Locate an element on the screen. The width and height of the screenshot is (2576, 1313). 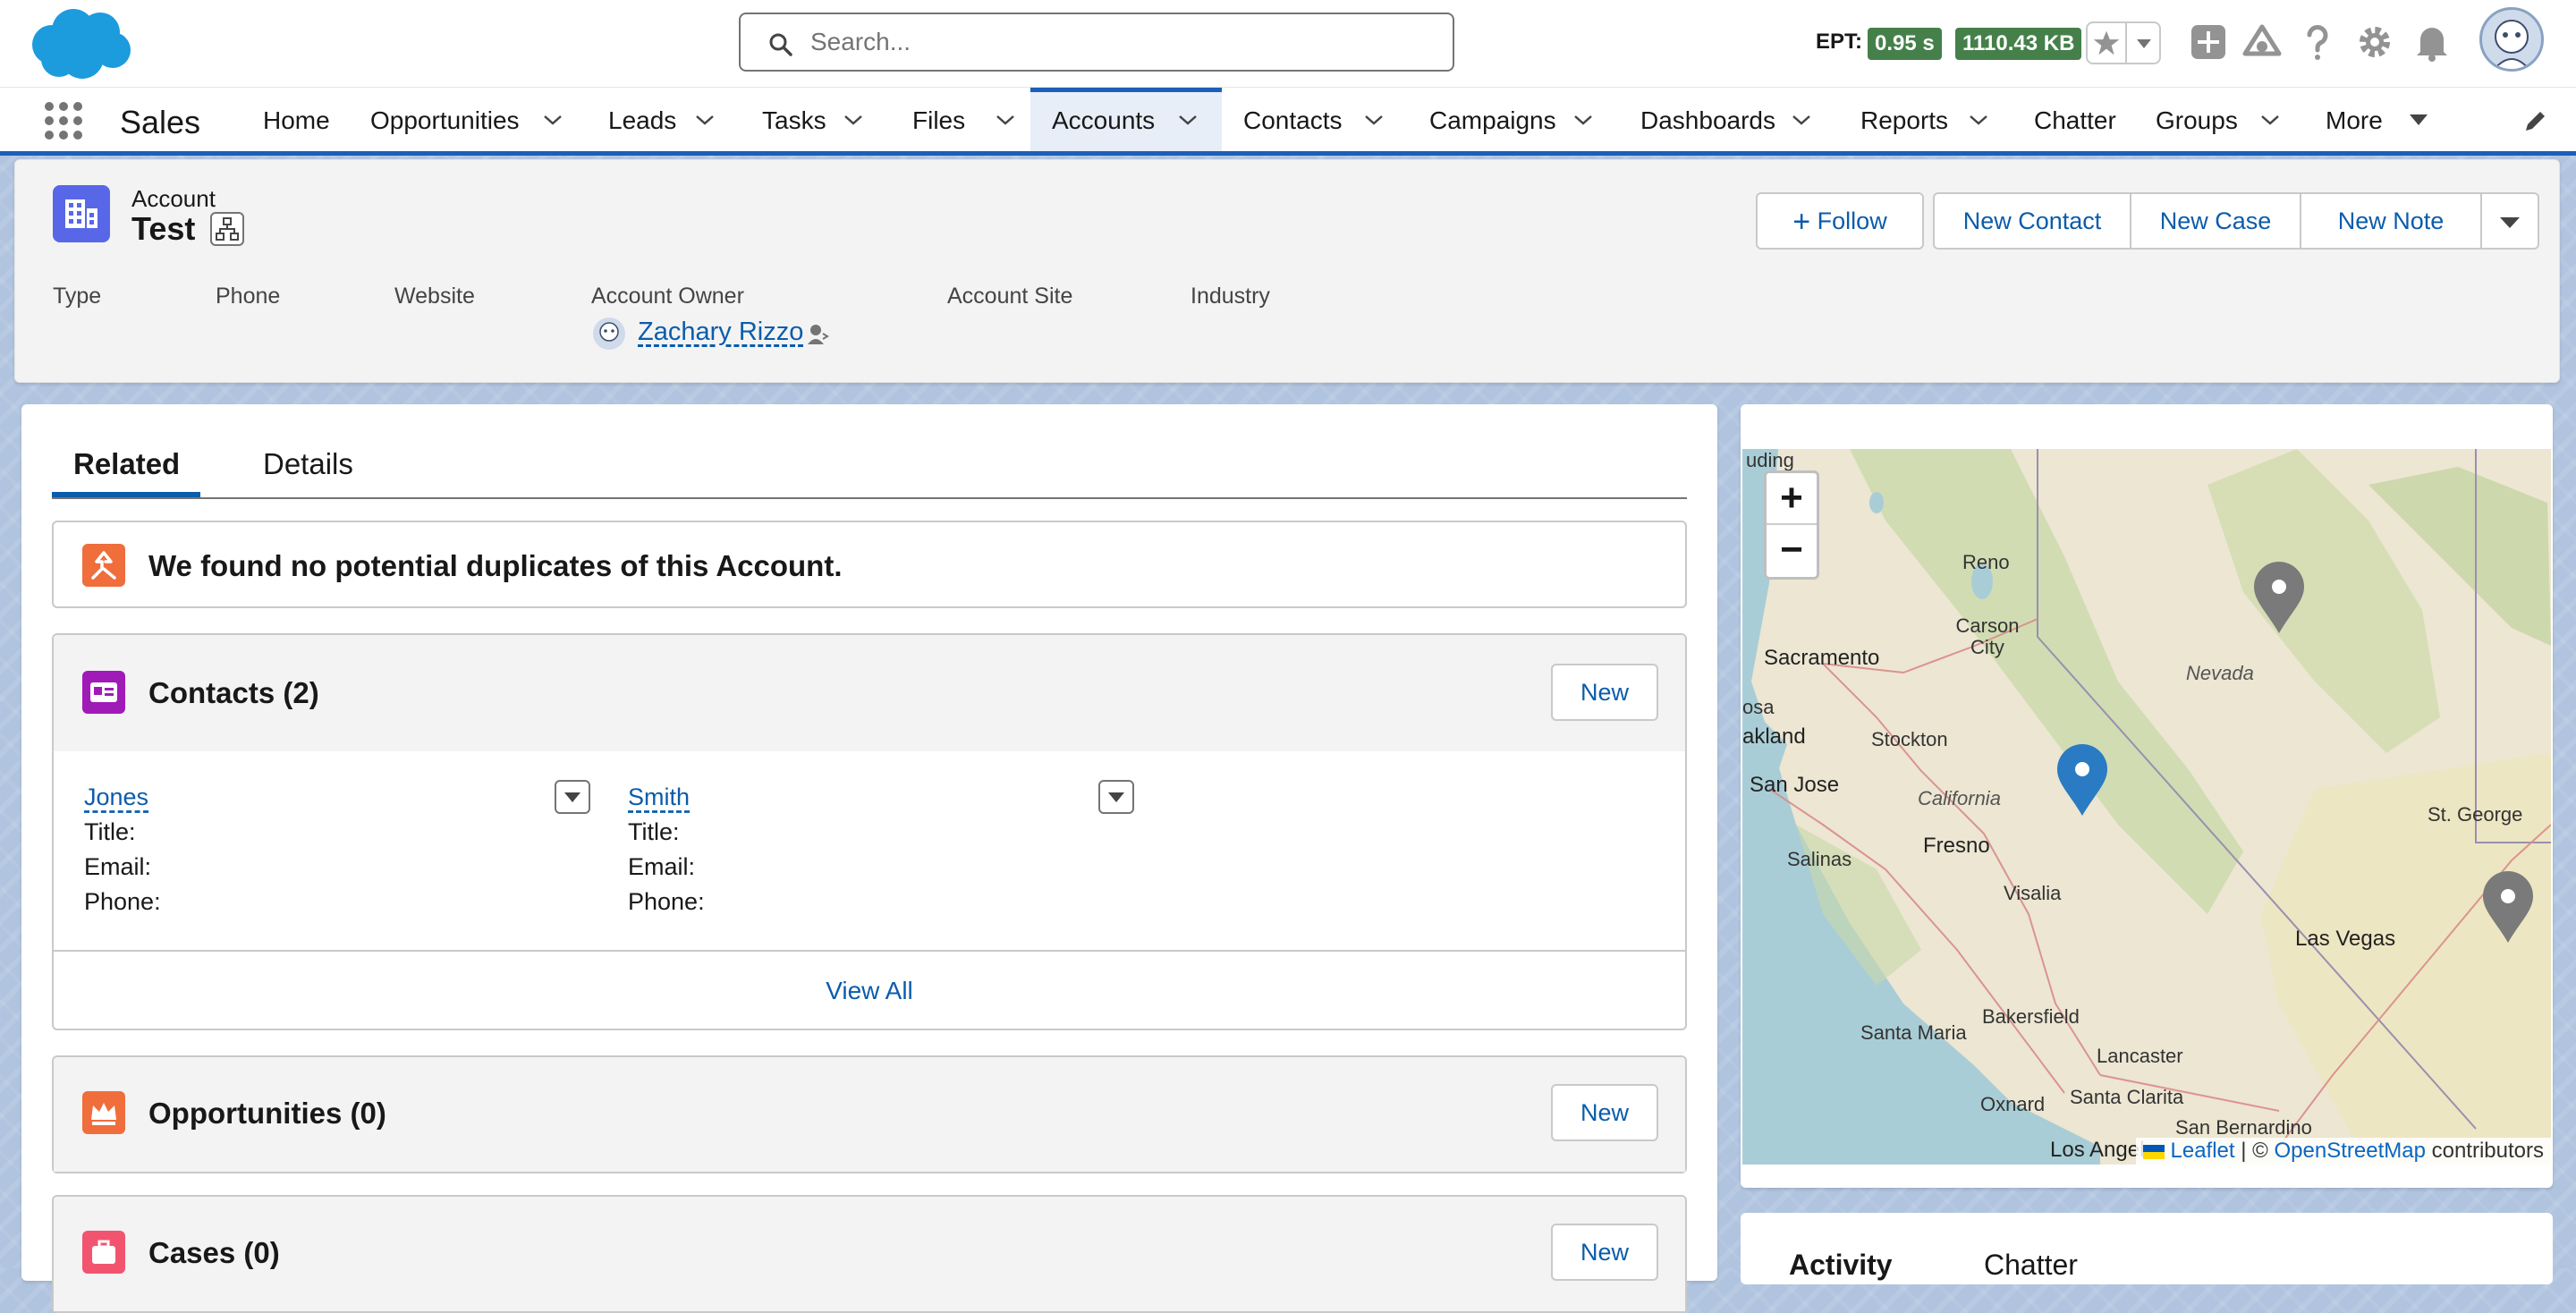
help-icon is located at coordinates (2317, 42).